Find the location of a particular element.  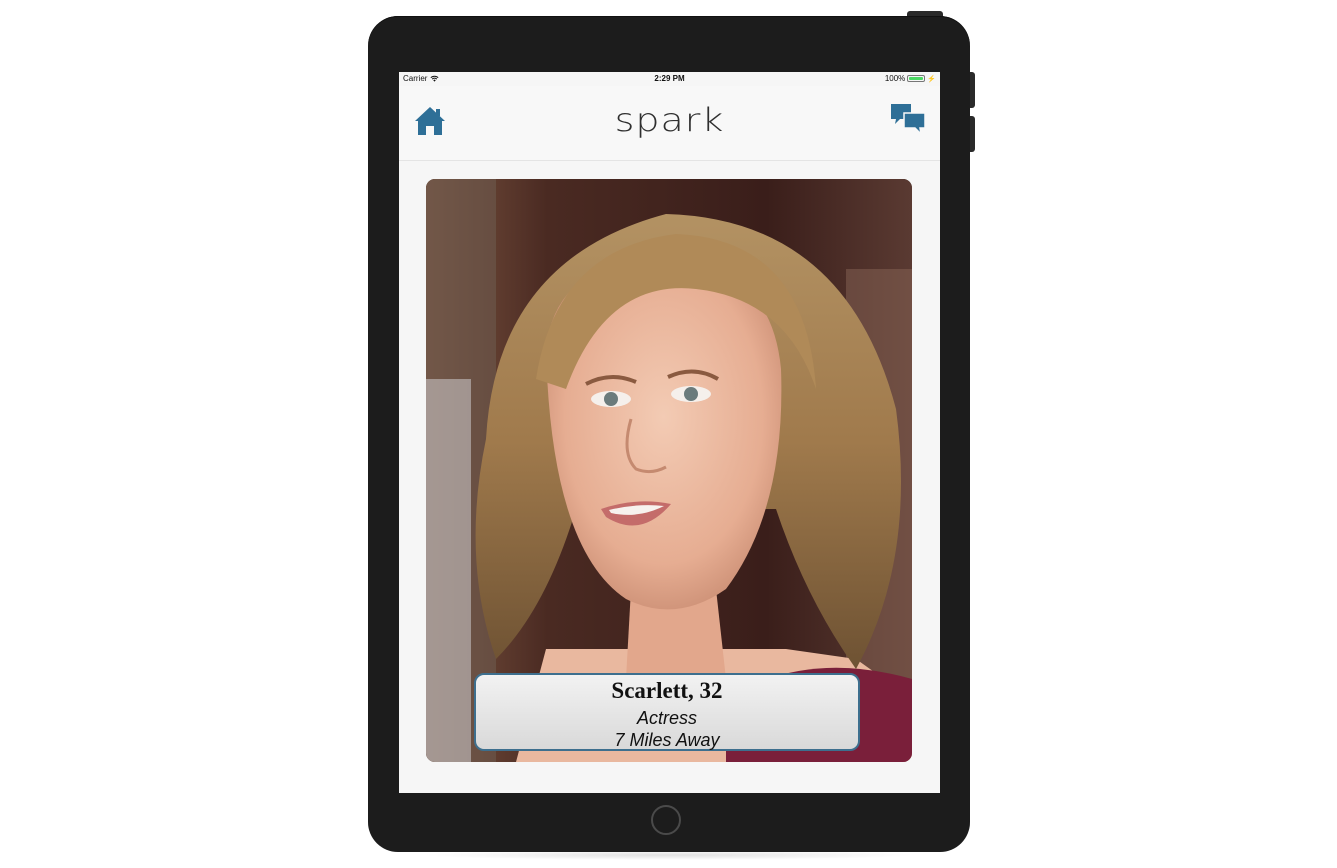

battery-level is located at coordinates (916, 78).